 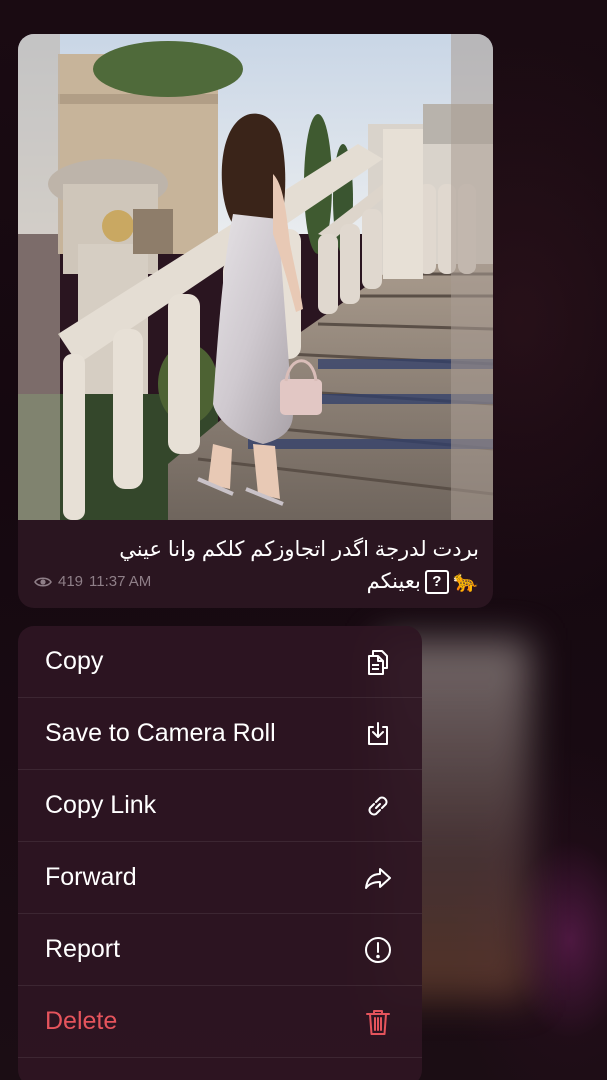 I want to click on download-icon, so click(x=378, y=734).